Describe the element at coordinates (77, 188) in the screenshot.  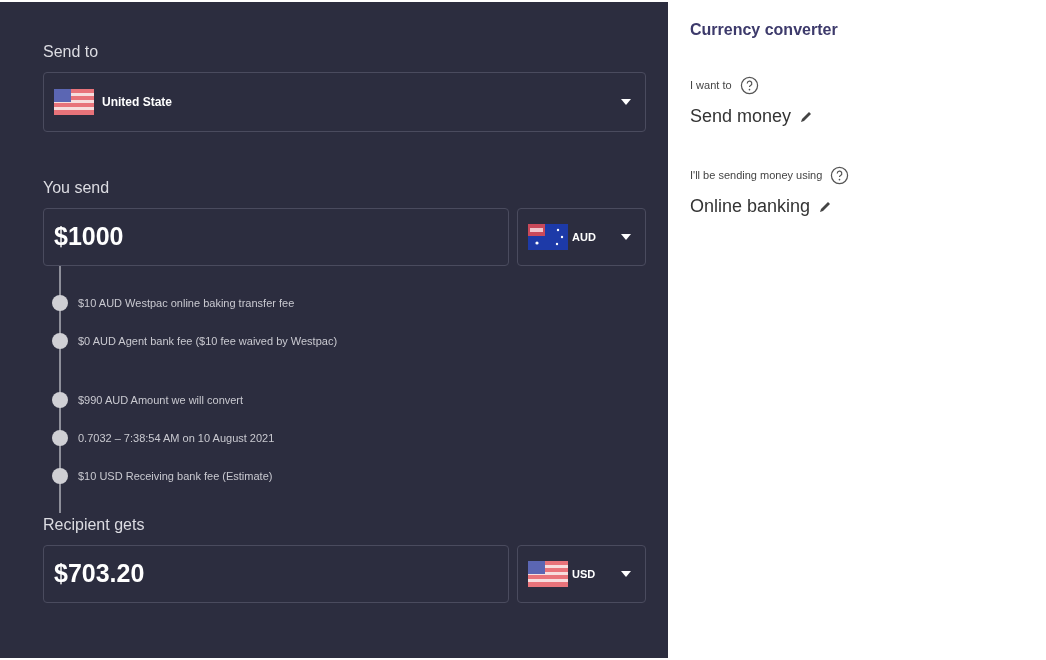
I see `field-label: You send` at that location.